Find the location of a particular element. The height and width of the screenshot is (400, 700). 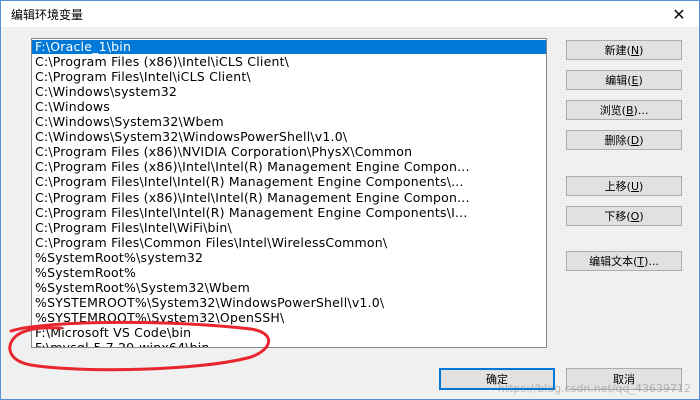

new-button: 新建(N) is located at coordinates (624, 50).